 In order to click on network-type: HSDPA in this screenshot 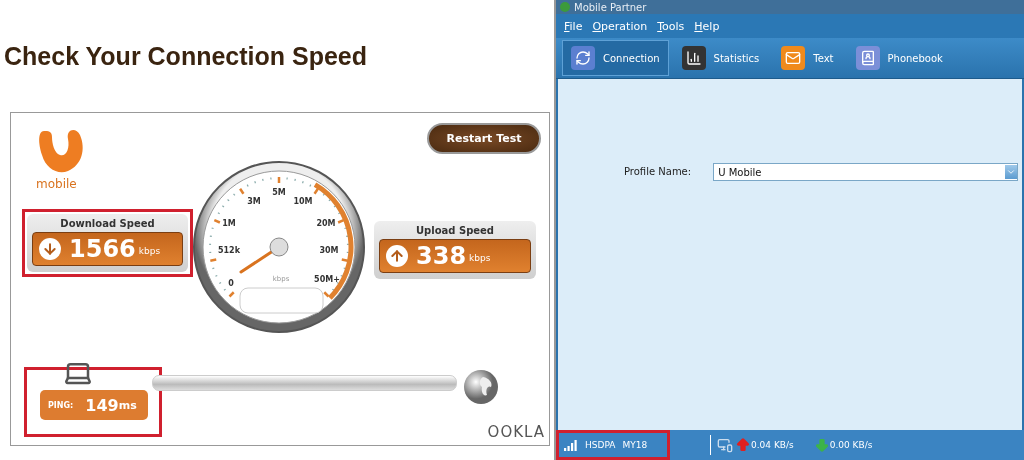, I will do `click(600, 445)`.